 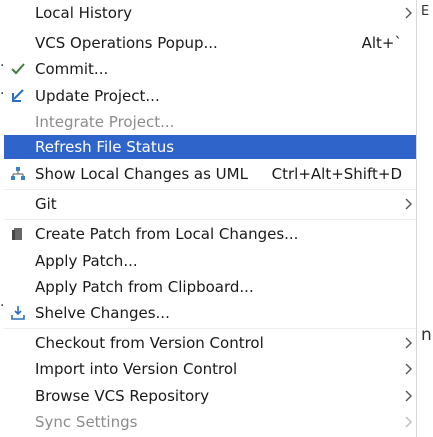 What do you see at coordinates (18, 174) in the screenshot?
I see `uml-diagram-icon` at bounding box center [18, 174].